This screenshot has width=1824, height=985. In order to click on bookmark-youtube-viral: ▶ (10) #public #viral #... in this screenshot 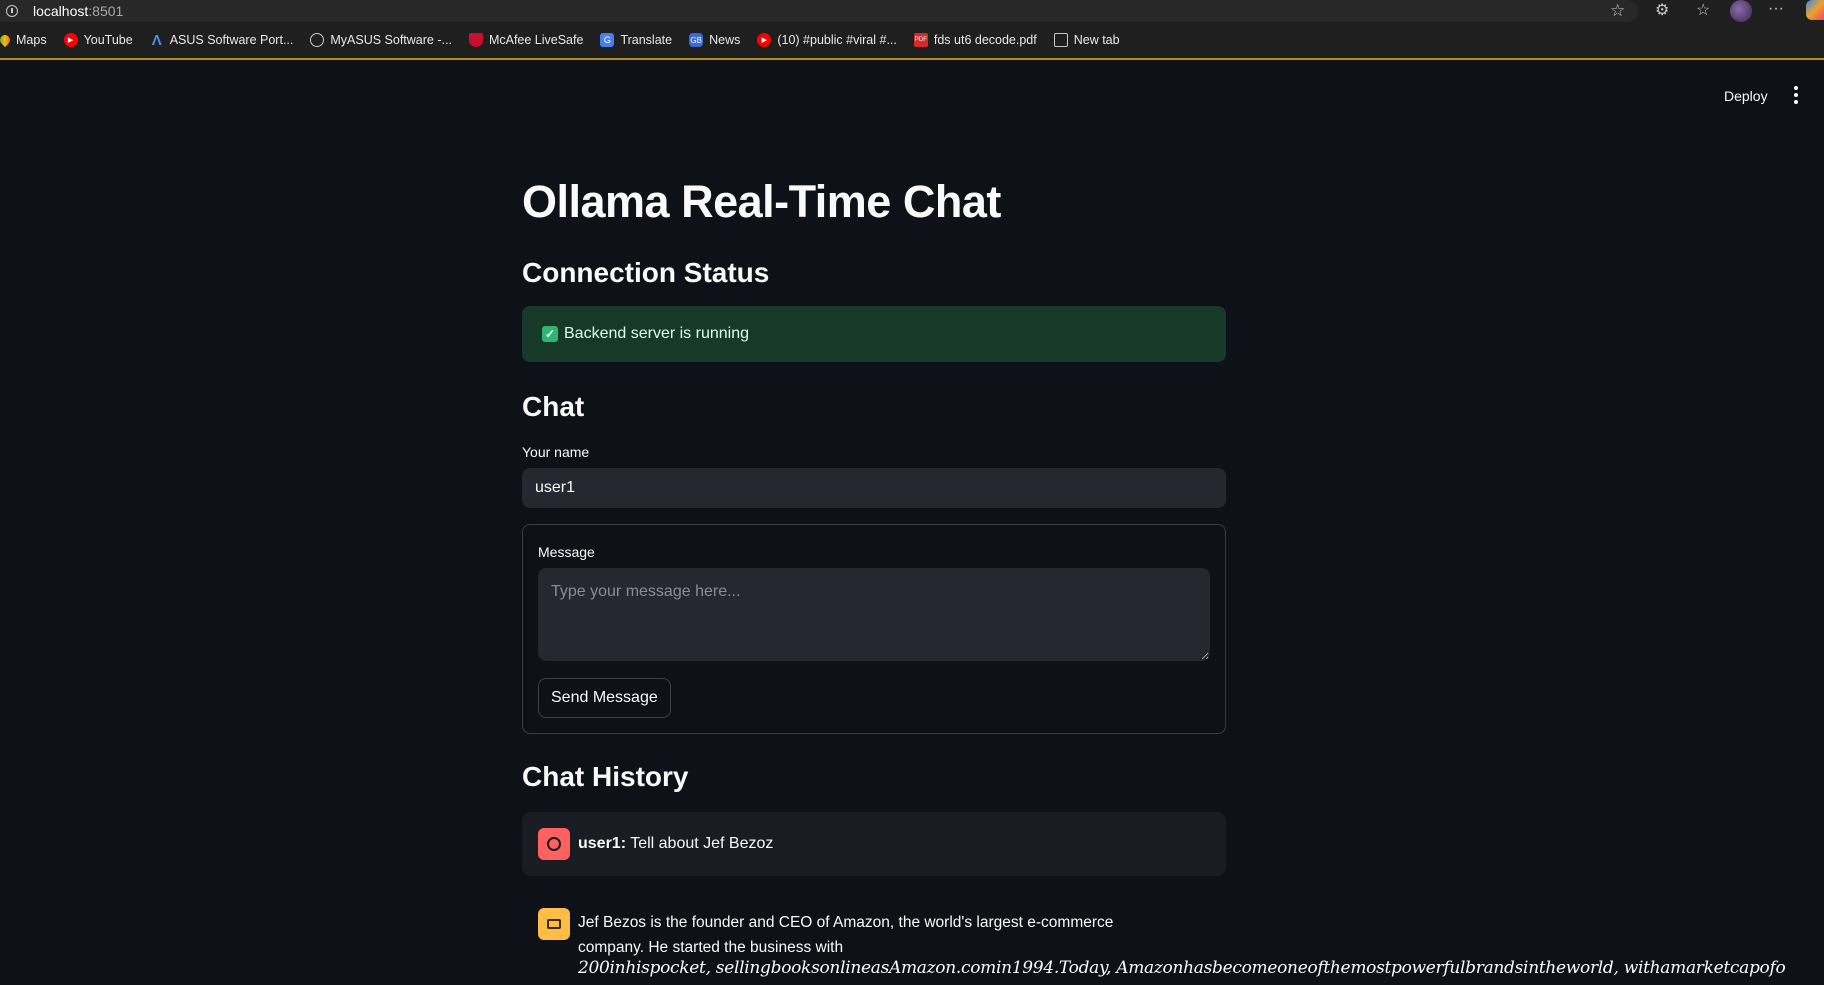, I will do `click(827, 40)`.